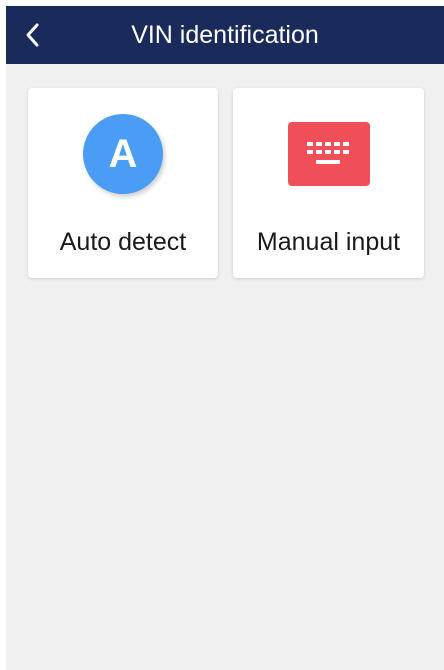  Describe the element at coordinates (328, 242) in the screenshot. I see `manual-input-label: Manual input` at that location.